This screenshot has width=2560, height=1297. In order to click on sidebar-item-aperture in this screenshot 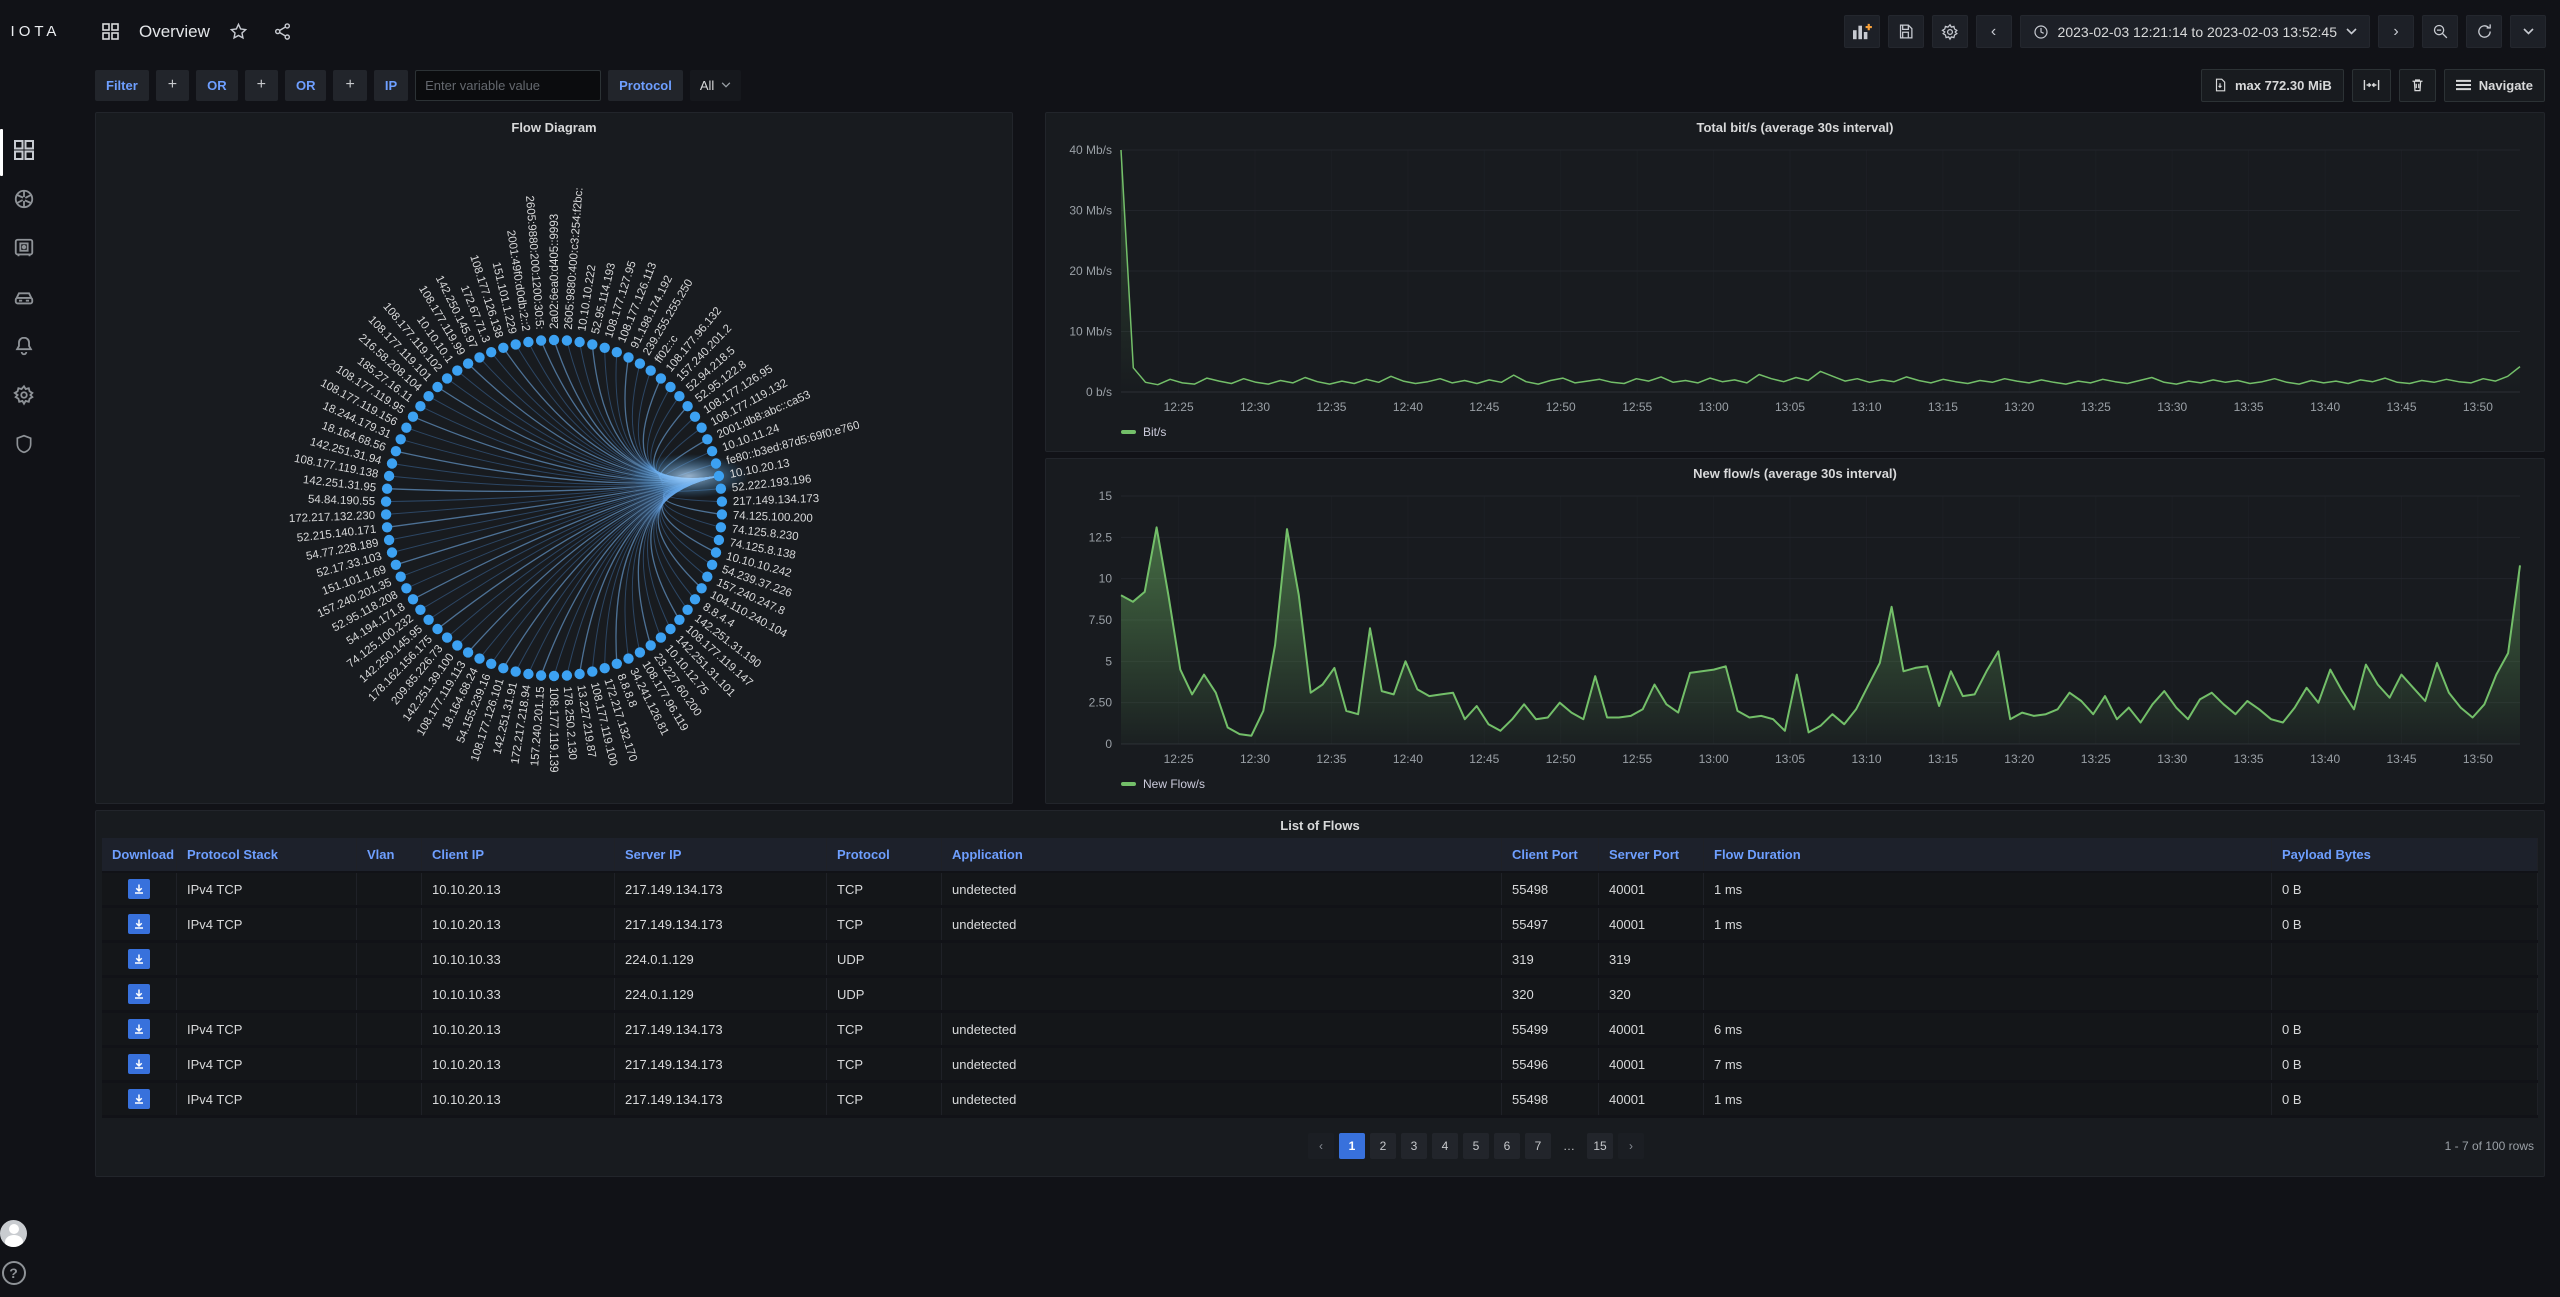, I will do `click(23, 199)`.